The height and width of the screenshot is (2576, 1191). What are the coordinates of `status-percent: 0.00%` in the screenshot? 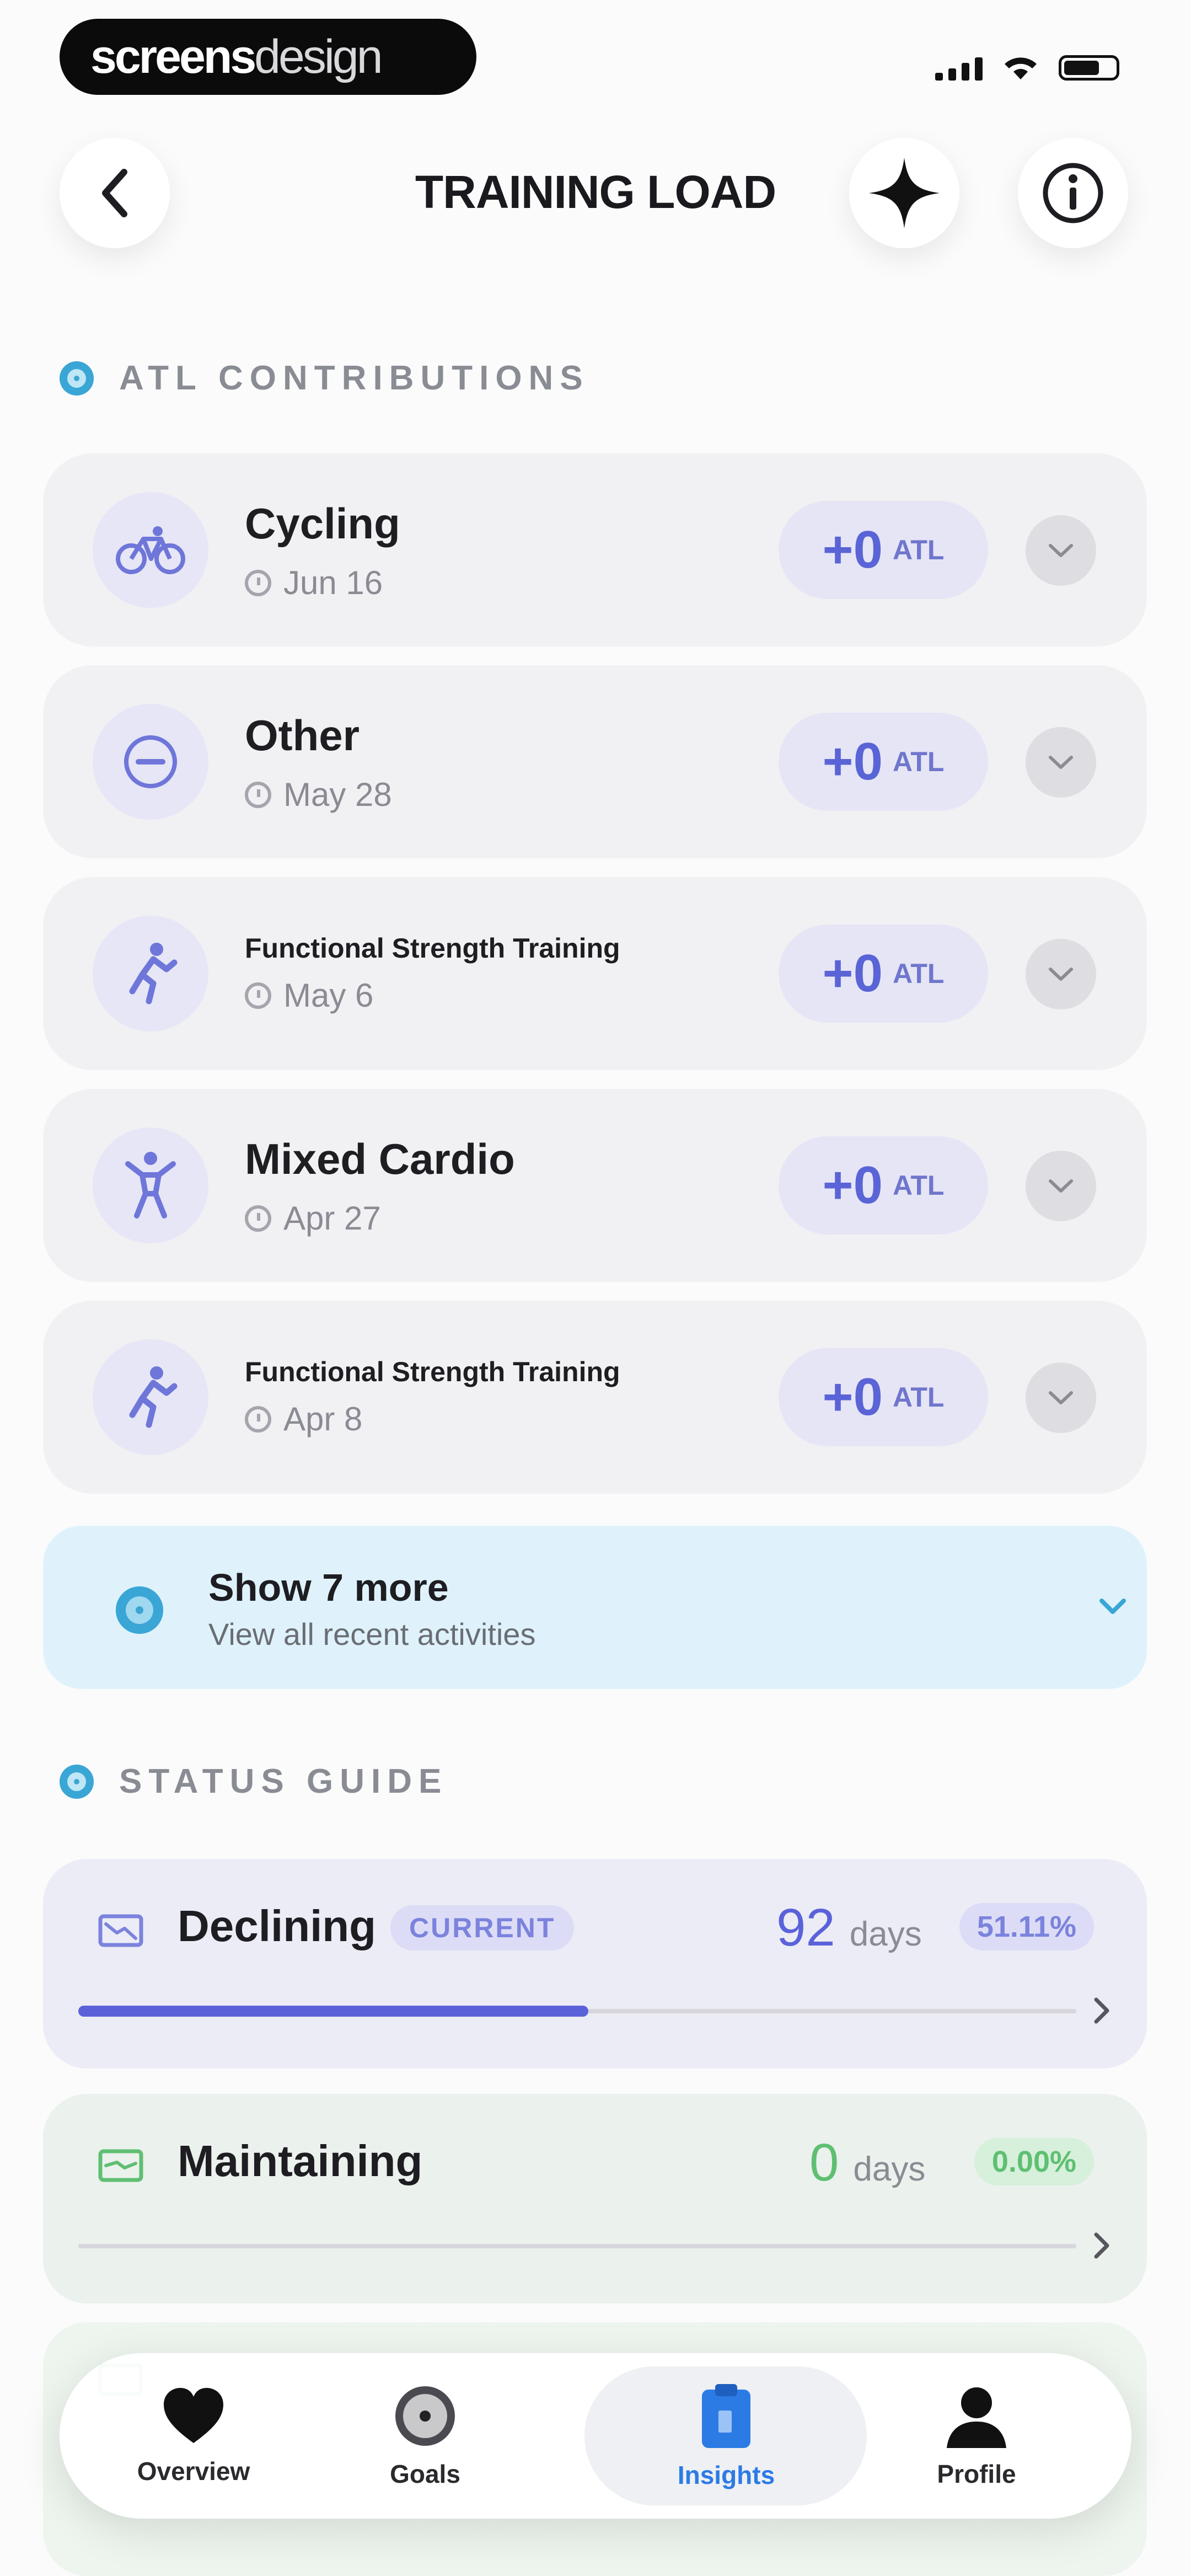 It's located at (1034, 2161).